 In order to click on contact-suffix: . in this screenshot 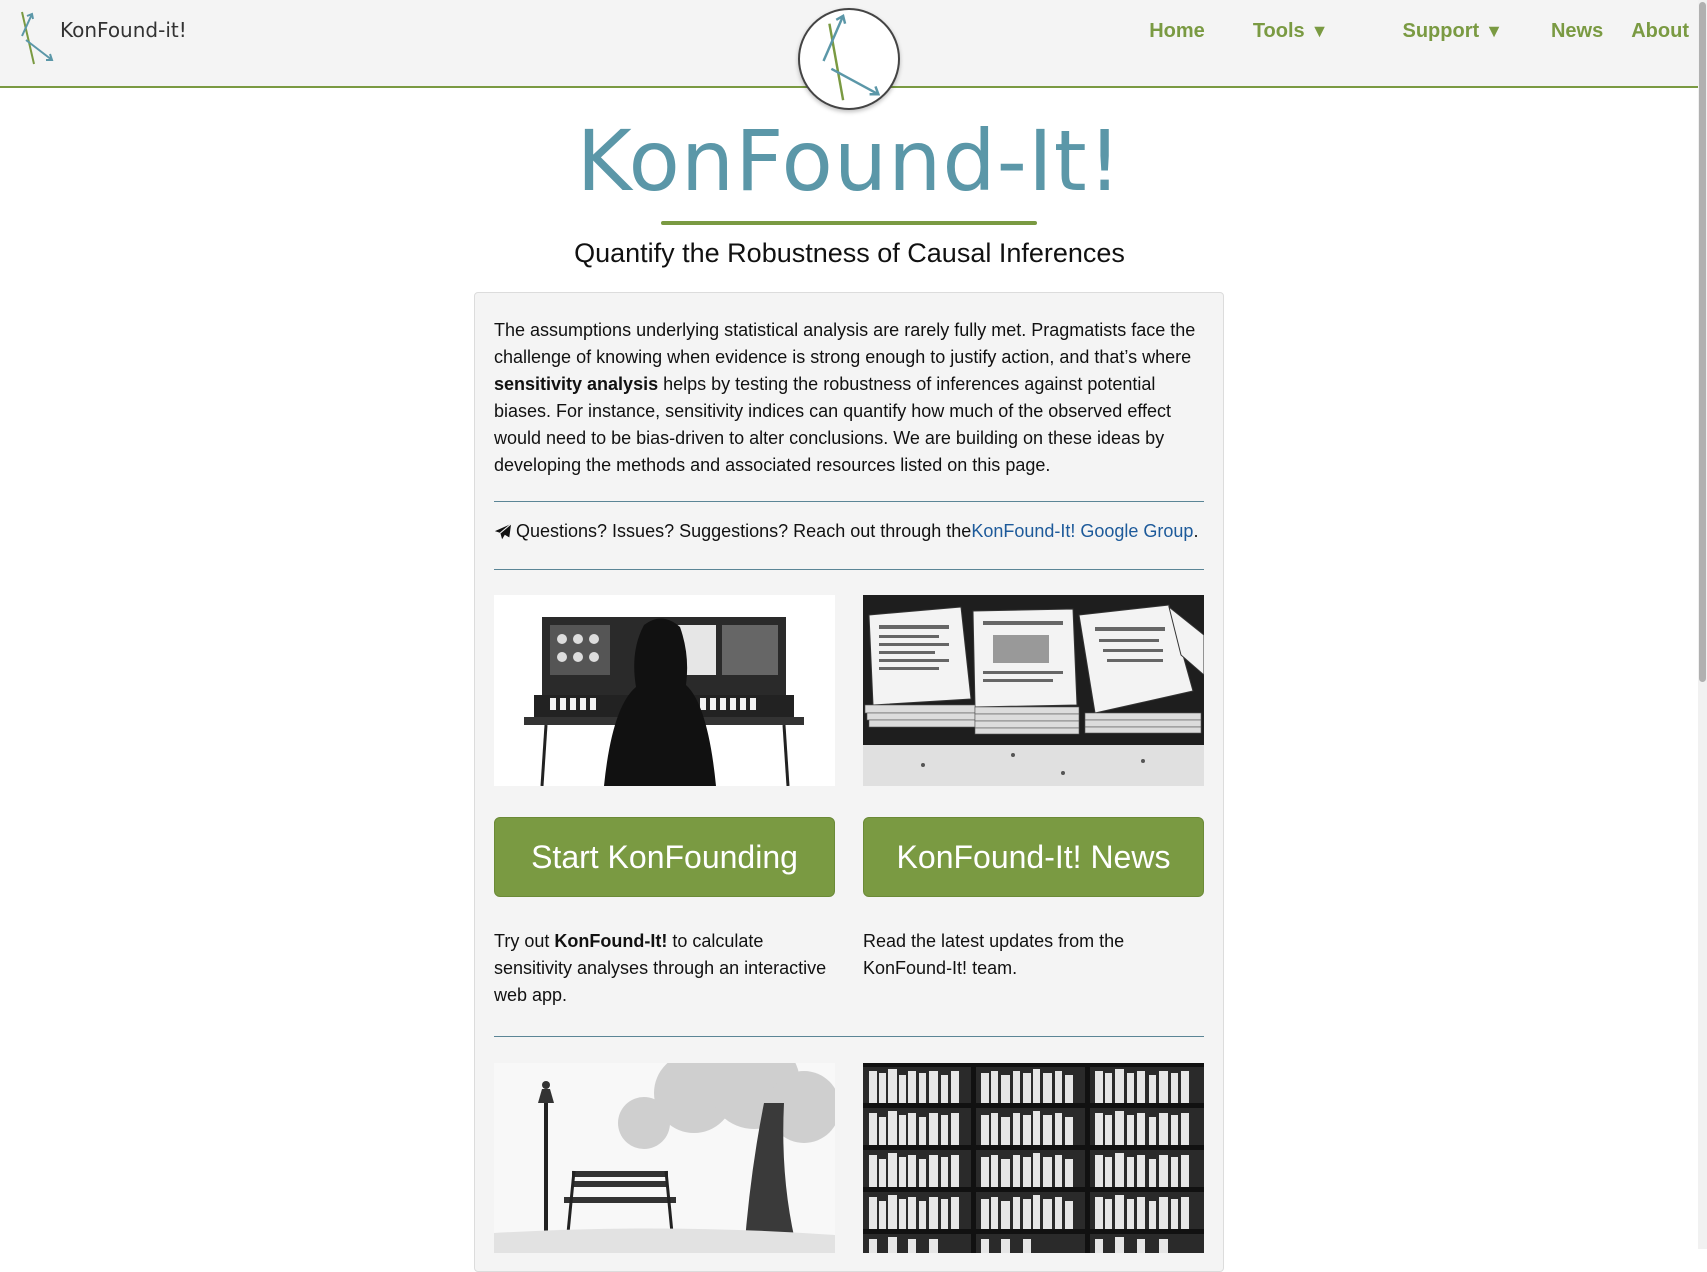, I will do `click(1196, 531)`.